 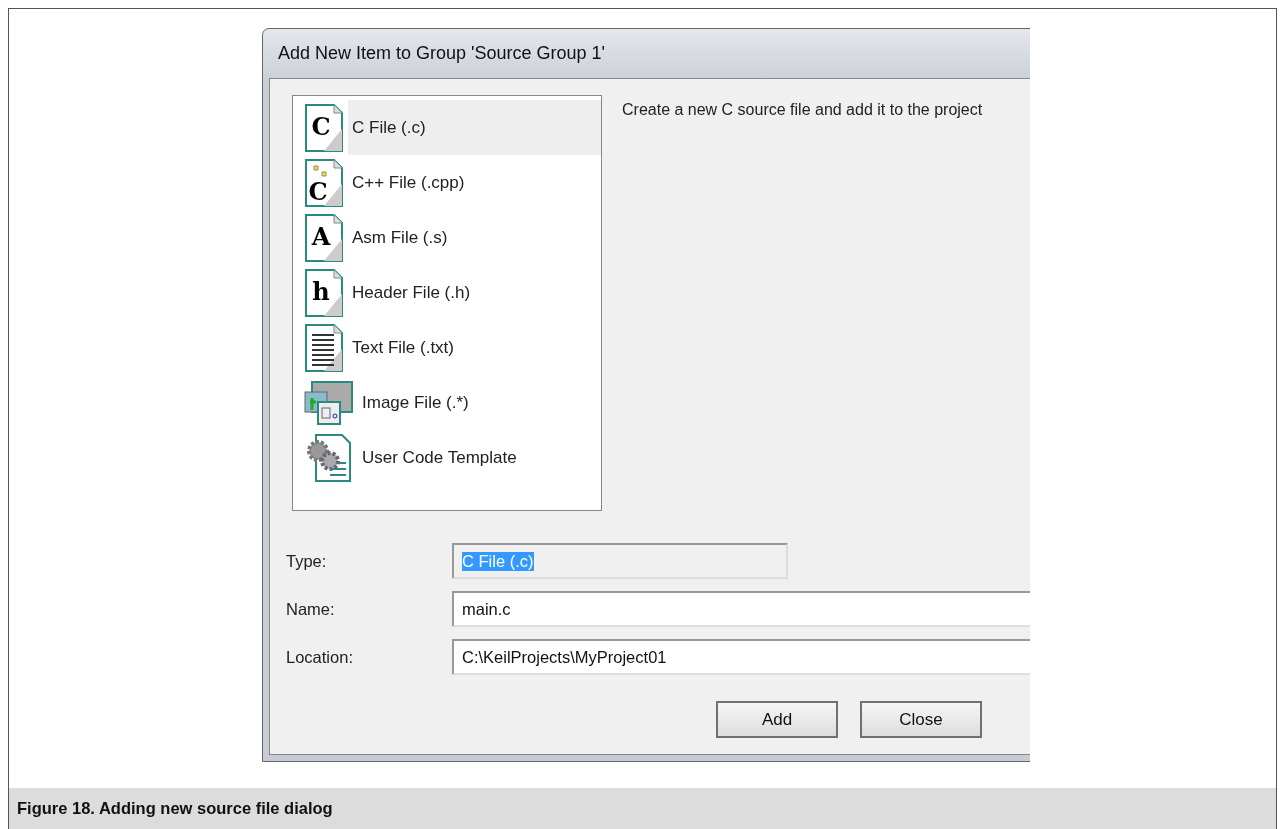 I want to click on file-type-item: C File (.c), so click(x=474, y=127).